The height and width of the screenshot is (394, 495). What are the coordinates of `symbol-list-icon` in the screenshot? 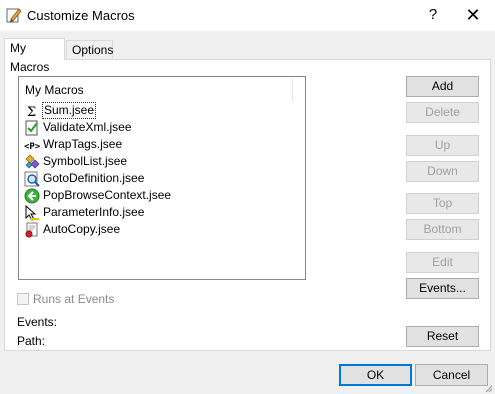 It's located at (32, 162).